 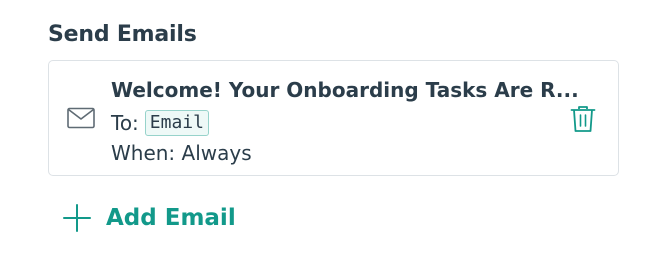 What do you see at coordinates (171, 218) in the screenshot?
I see `add-email-label: Add Email` at bounding box center [171, 218].